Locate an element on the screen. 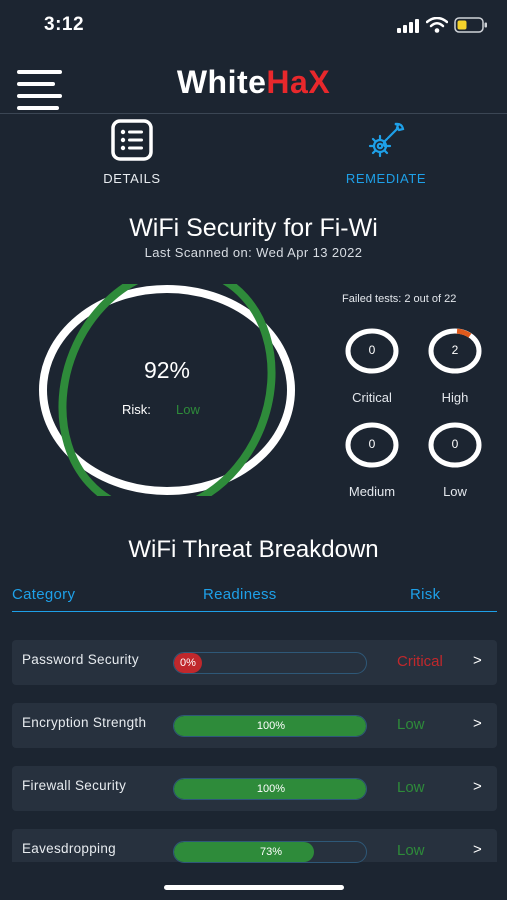 The width and height of the screenshot is (507, 900). tab-remediate-label: REMEDIATE is located at coordinates (386, 178).